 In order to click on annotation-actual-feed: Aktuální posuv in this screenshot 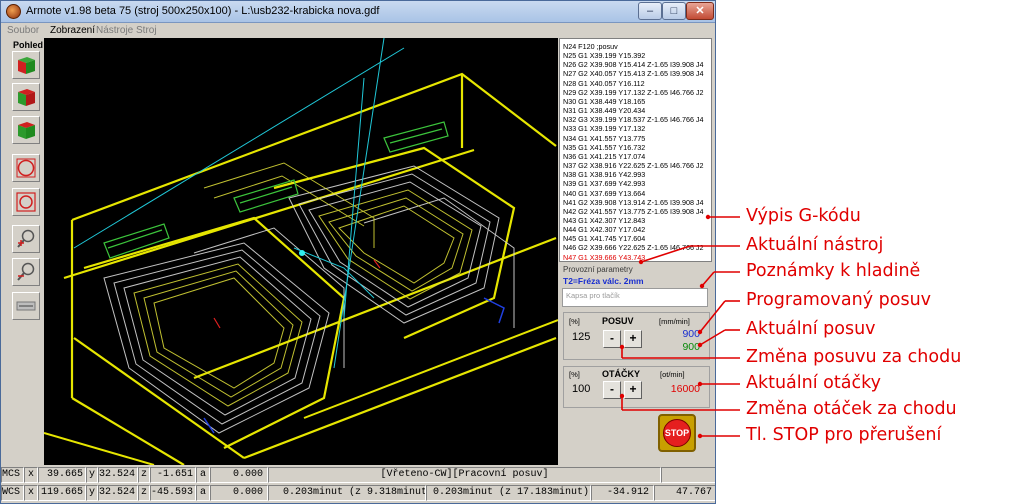, I will do `click(811, 329)`.